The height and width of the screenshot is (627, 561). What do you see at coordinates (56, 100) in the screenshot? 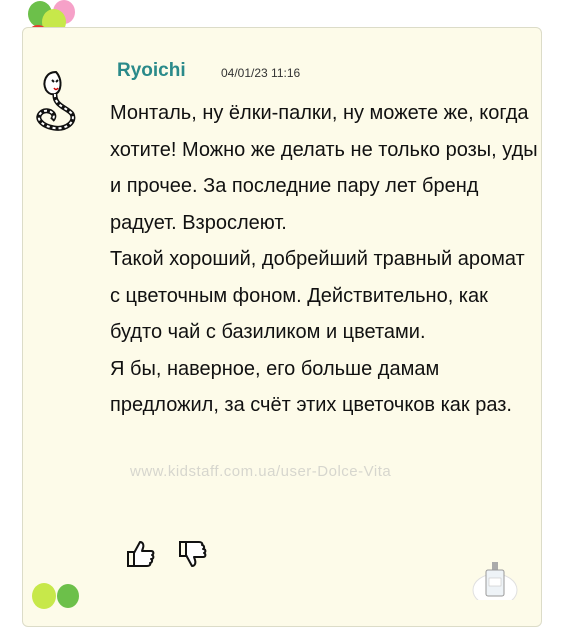
I see `cobra-icon` at bounding box center [56, 100].